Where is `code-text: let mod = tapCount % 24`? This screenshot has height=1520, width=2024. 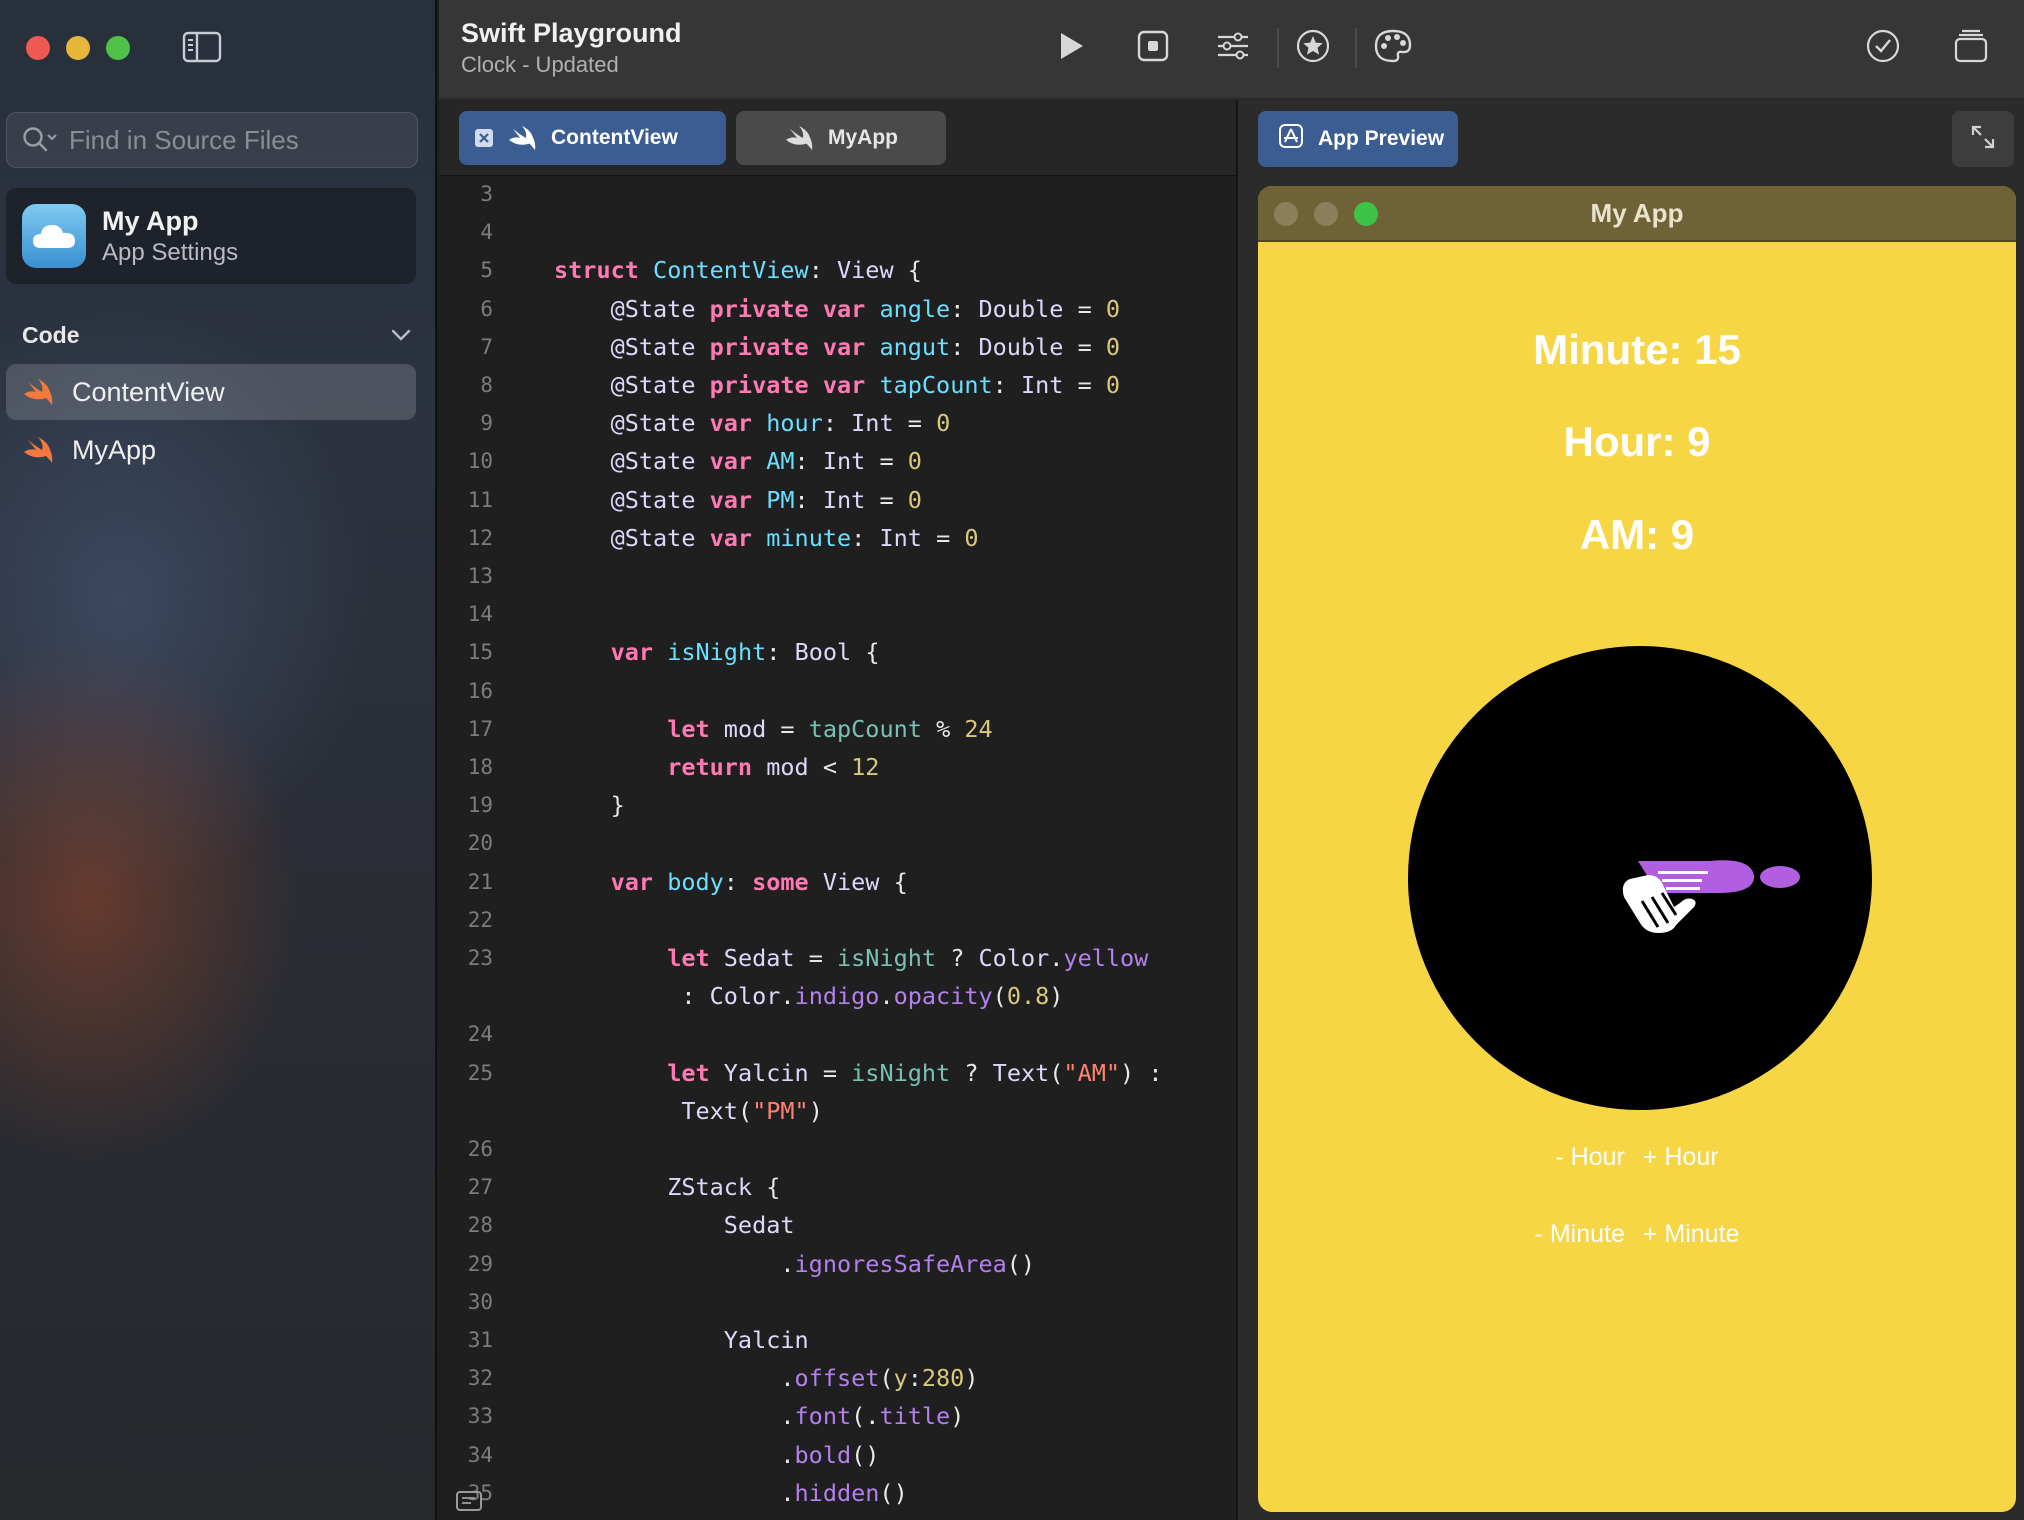 code-text: let mod = tapCount % 24 is located at coordinates (830, 728).